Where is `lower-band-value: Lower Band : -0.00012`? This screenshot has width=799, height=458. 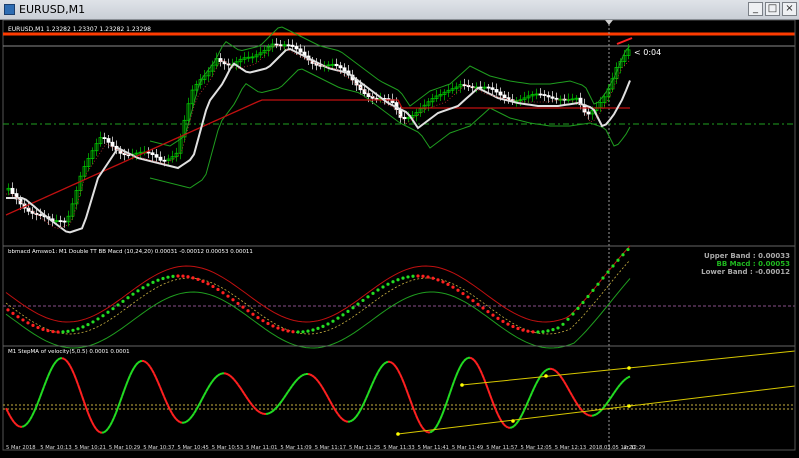
lower-band-value: Lower Band : -0.00012 is located at coordinates (745, 272).